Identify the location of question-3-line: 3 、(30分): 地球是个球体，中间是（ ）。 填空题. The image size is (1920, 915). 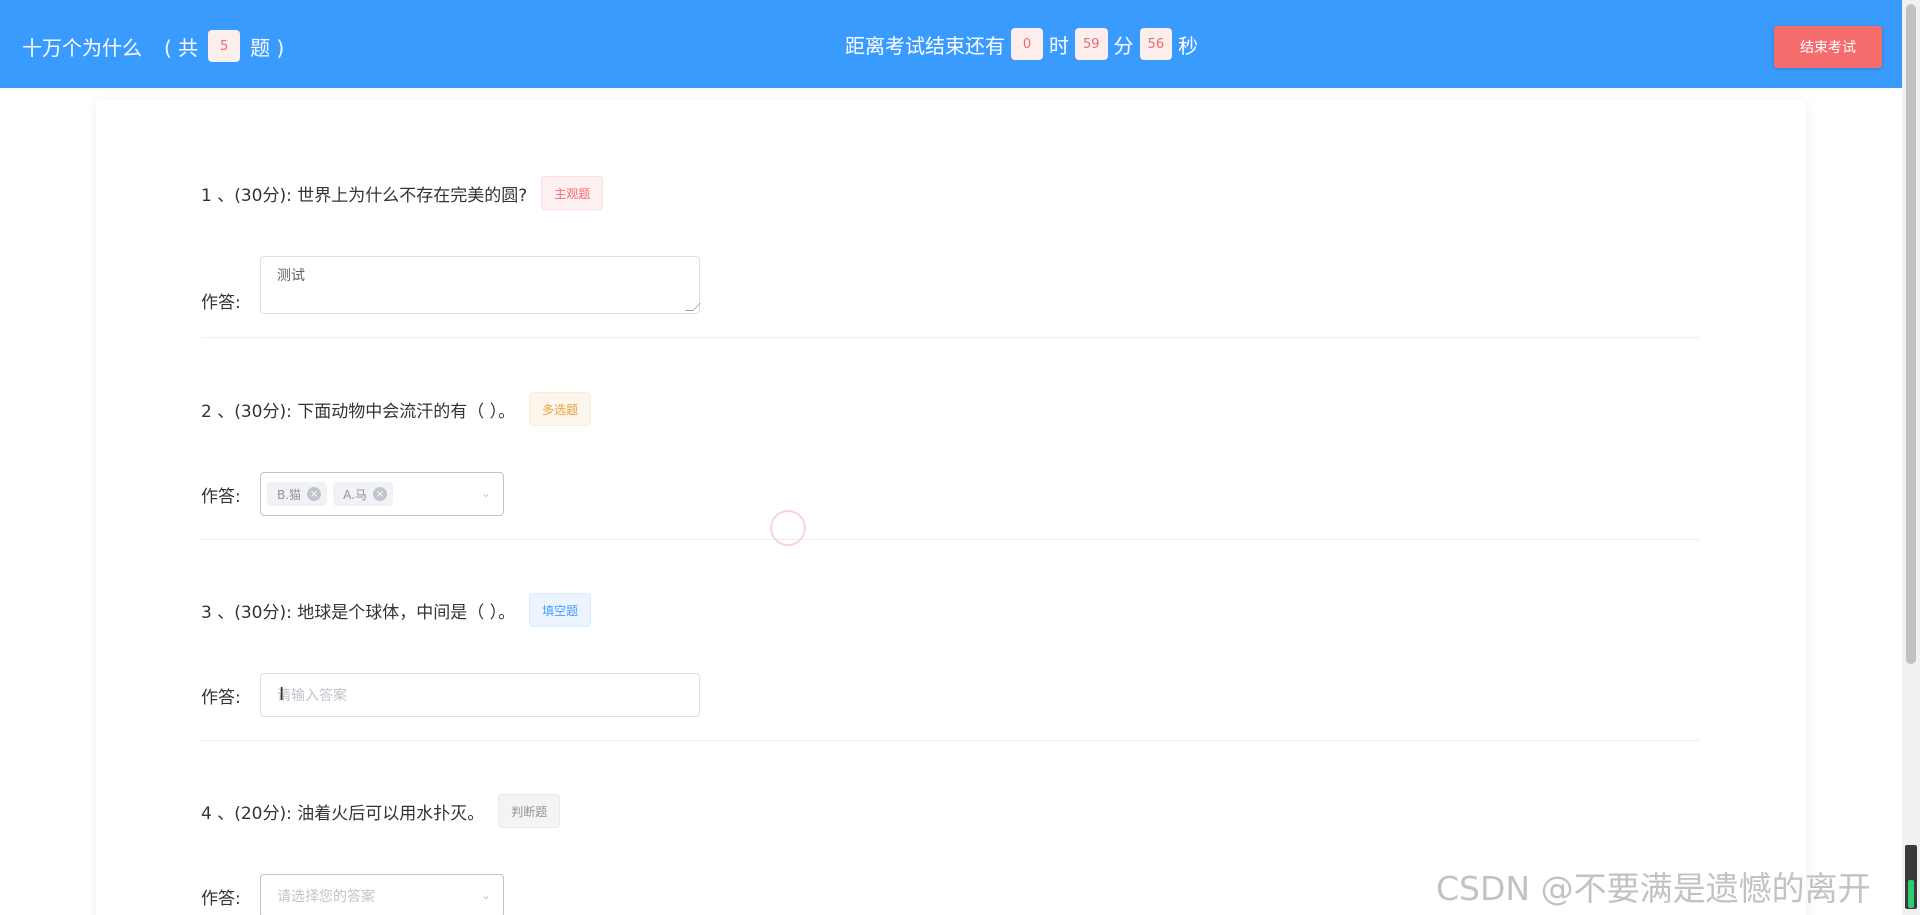
(950, 610).